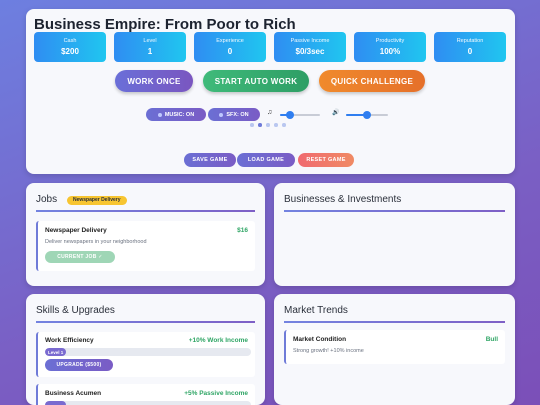  I want to click on skill-progress-bar, so click(148, 403).